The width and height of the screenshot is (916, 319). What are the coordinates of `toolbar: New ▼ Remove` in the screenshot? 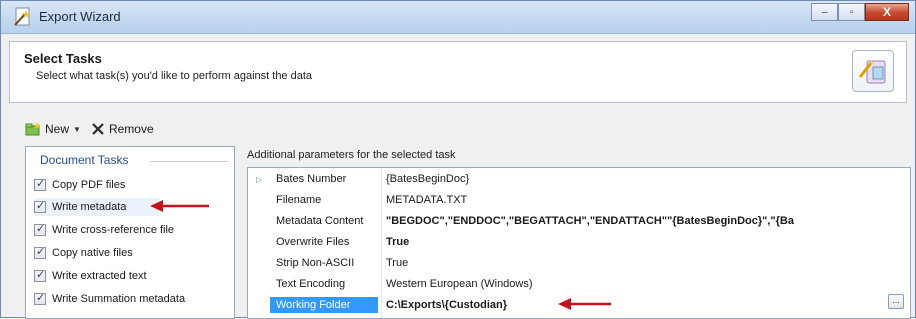 It's located at (94, 129).